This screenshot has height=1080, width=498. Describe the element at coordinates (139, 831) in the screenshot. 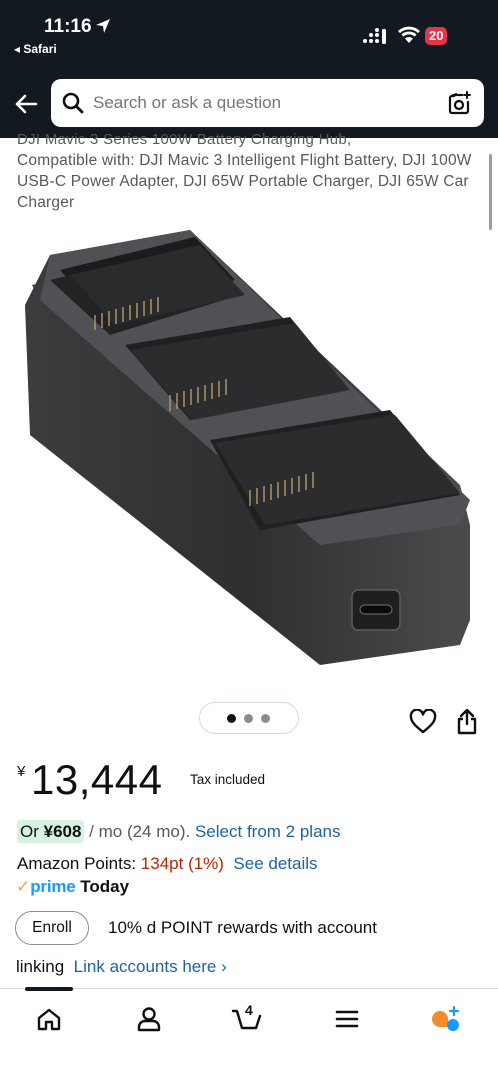

I see `installment-term: / mo (24 mo).` at that location.